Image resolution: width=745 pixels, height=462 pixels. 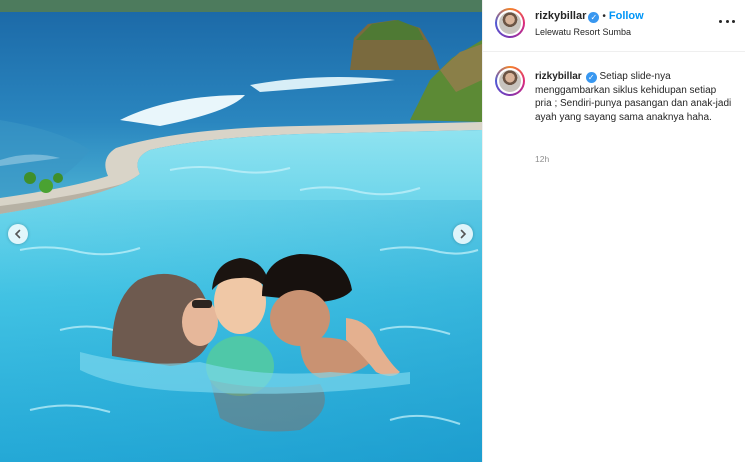 I want to click on caption-username-link: rizkybillar, so click(x=558, y=76).